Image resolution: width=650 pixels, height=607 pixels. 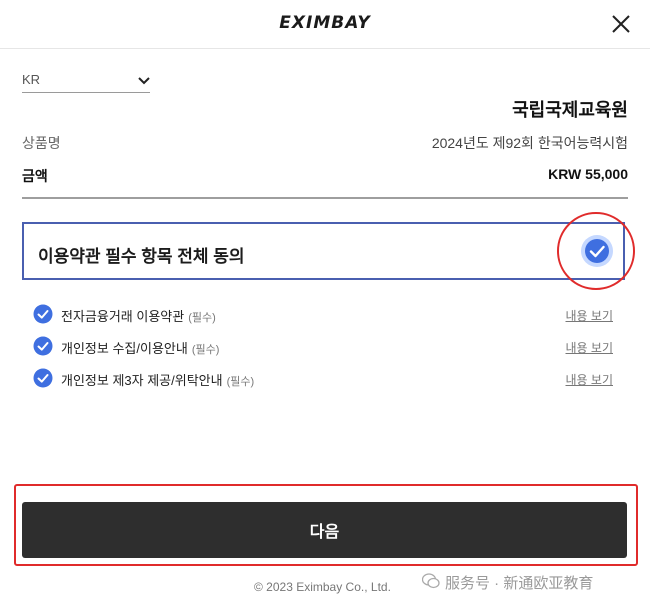 What do you see at coordinates (158, 380) in the screenshot?
I see `term-label: 개인정보 제3자 제공/위탁안내 (필수)` at bounding box center [158, 380].